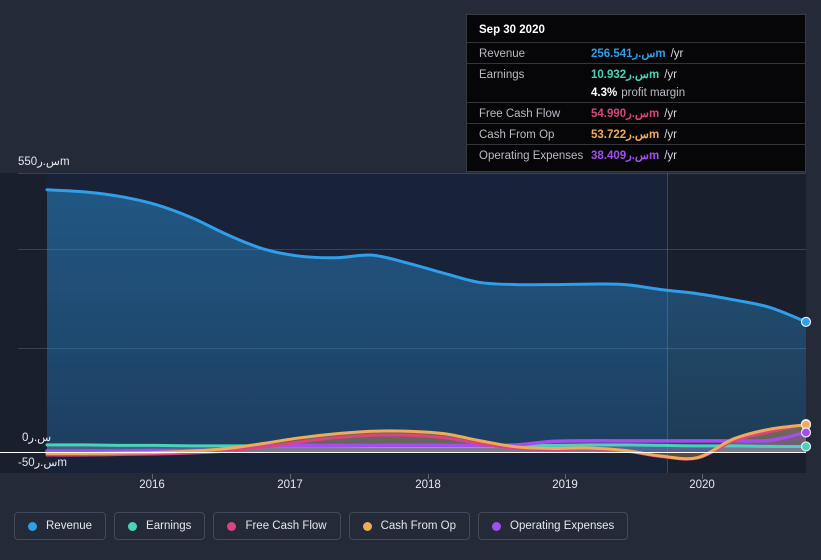  Describe the element at coordinates (286, 526) in the screenshot. I see `legend-item-label: Free Cash Flow` at that location.